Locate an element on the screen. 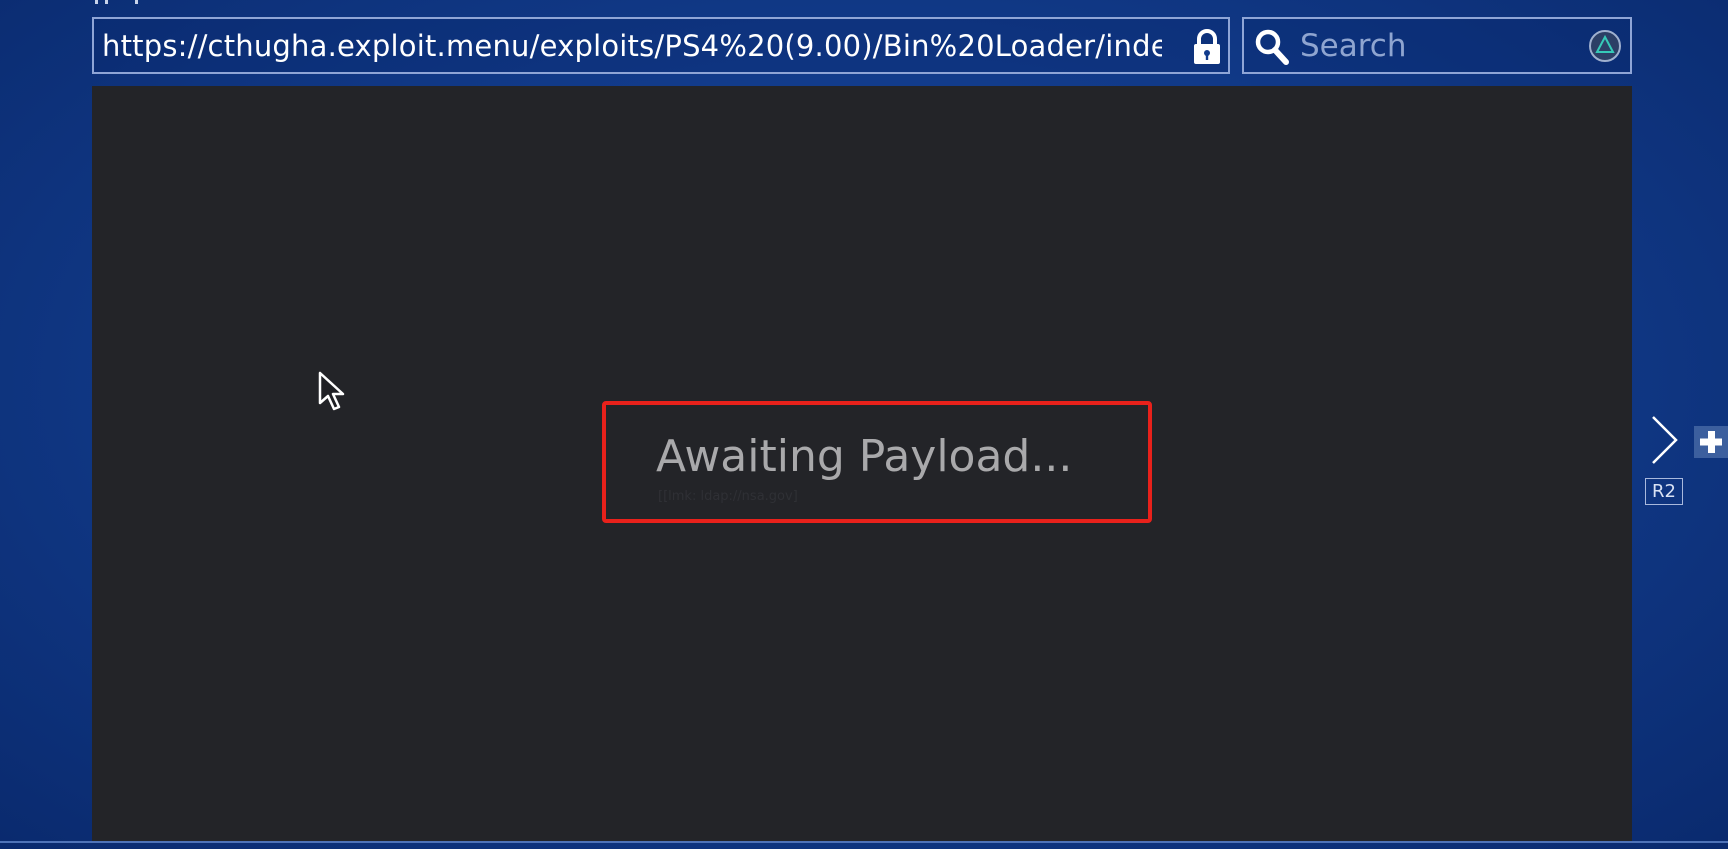  chevron-right-icon is located at coordinates (1665, 440).